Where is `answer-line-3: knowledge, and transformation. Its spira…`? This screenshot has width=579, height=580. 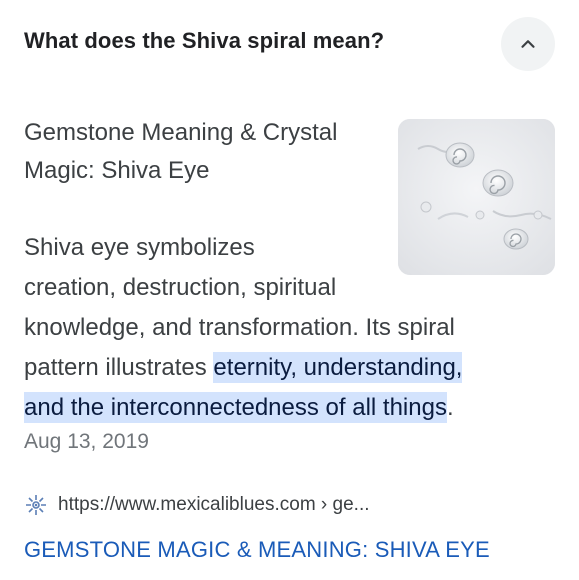 answer-line-3: knowledge, and transformation. Its spira… is located at coordinates (239, 327).